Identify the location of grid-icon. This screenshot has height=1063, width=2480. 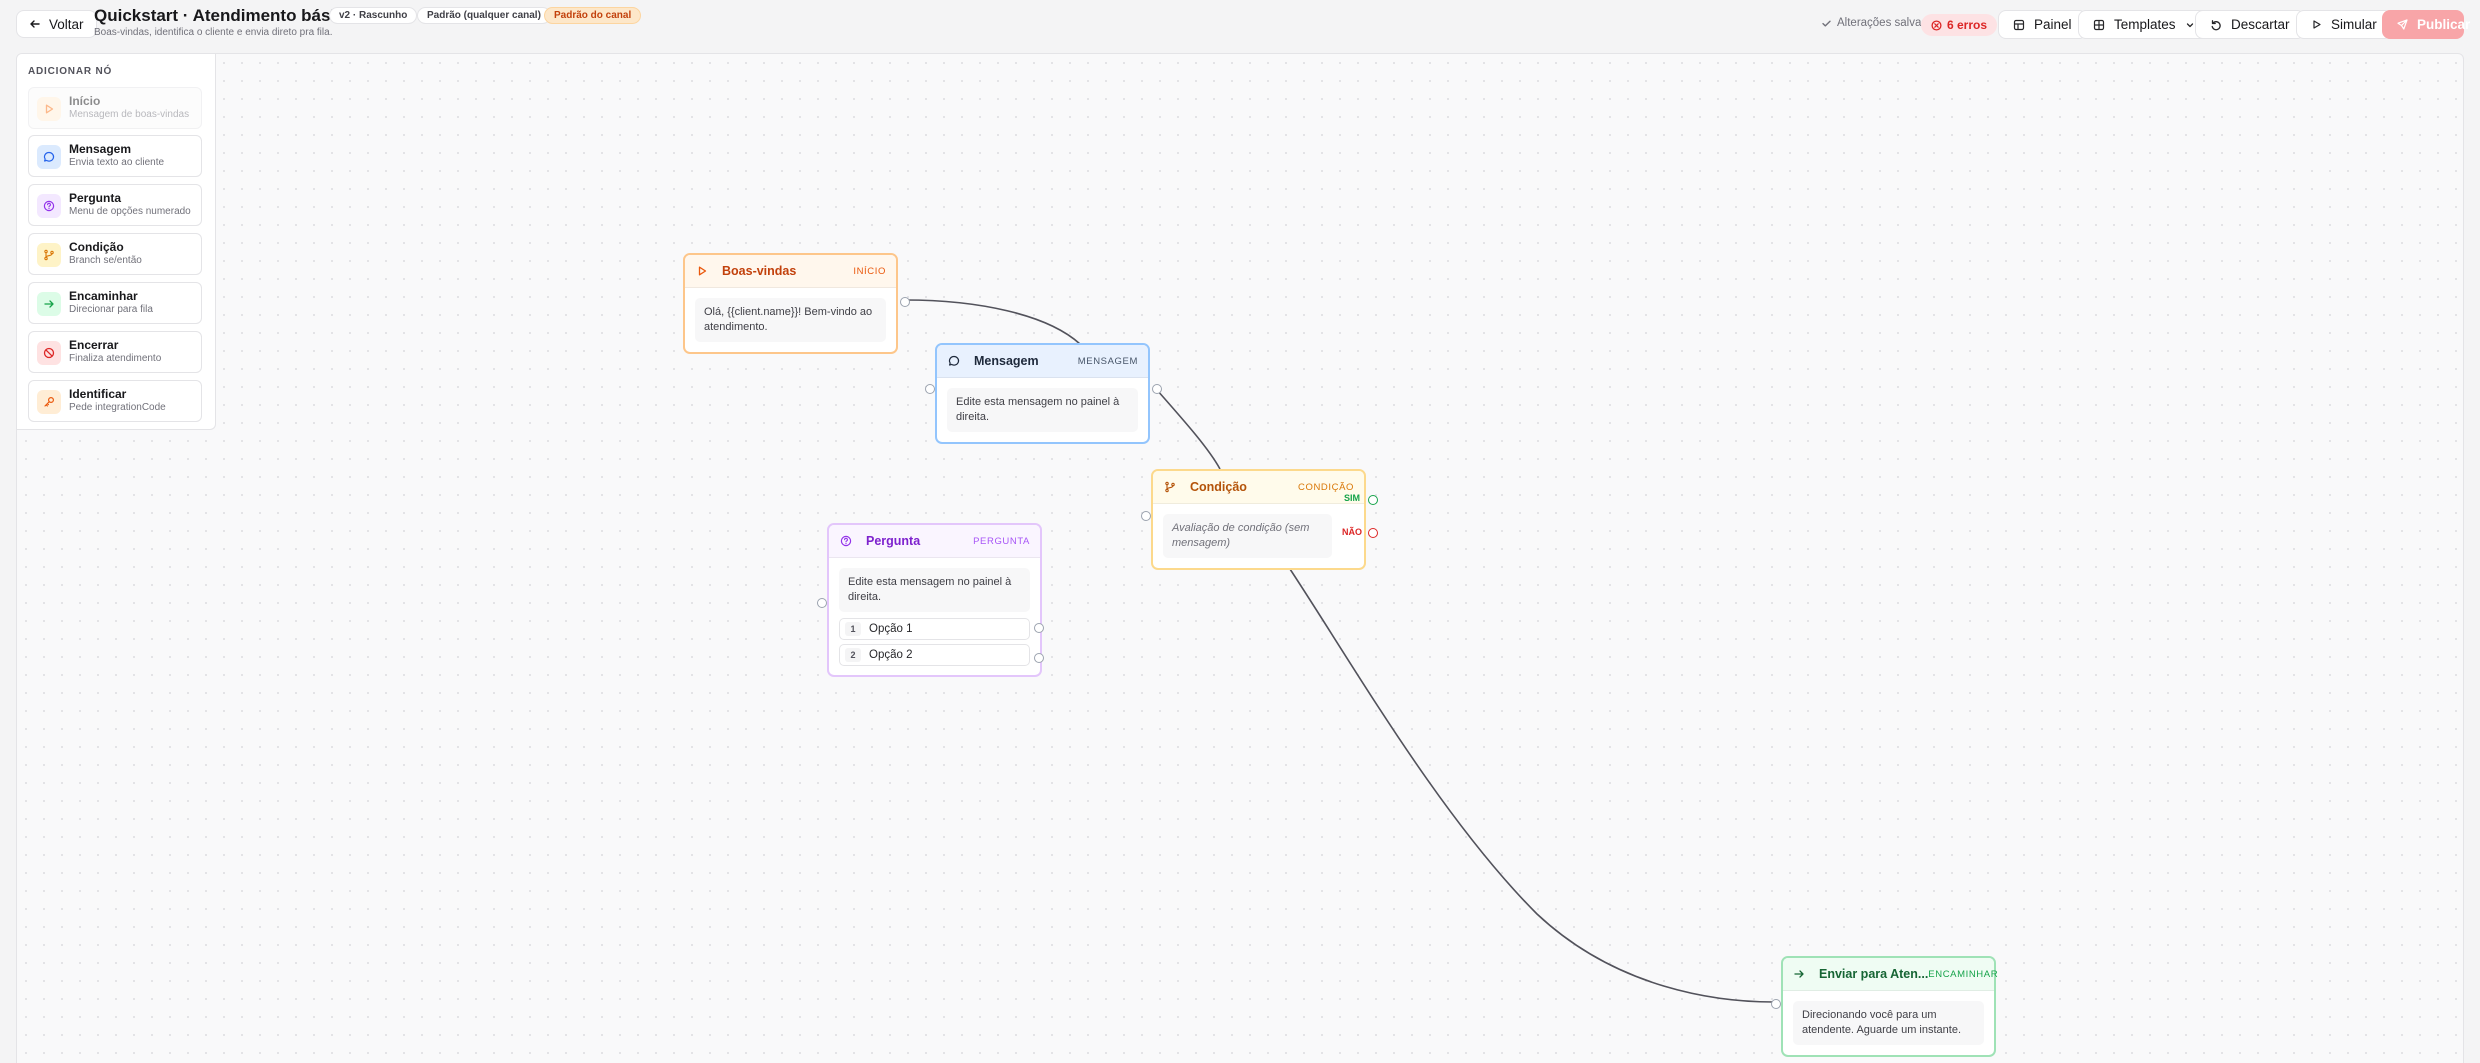
(2099, 24).